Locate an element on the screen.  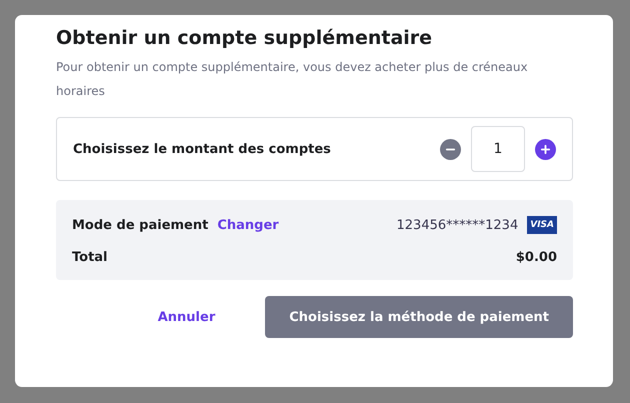
plus-button is located at coordinates (545, 149).